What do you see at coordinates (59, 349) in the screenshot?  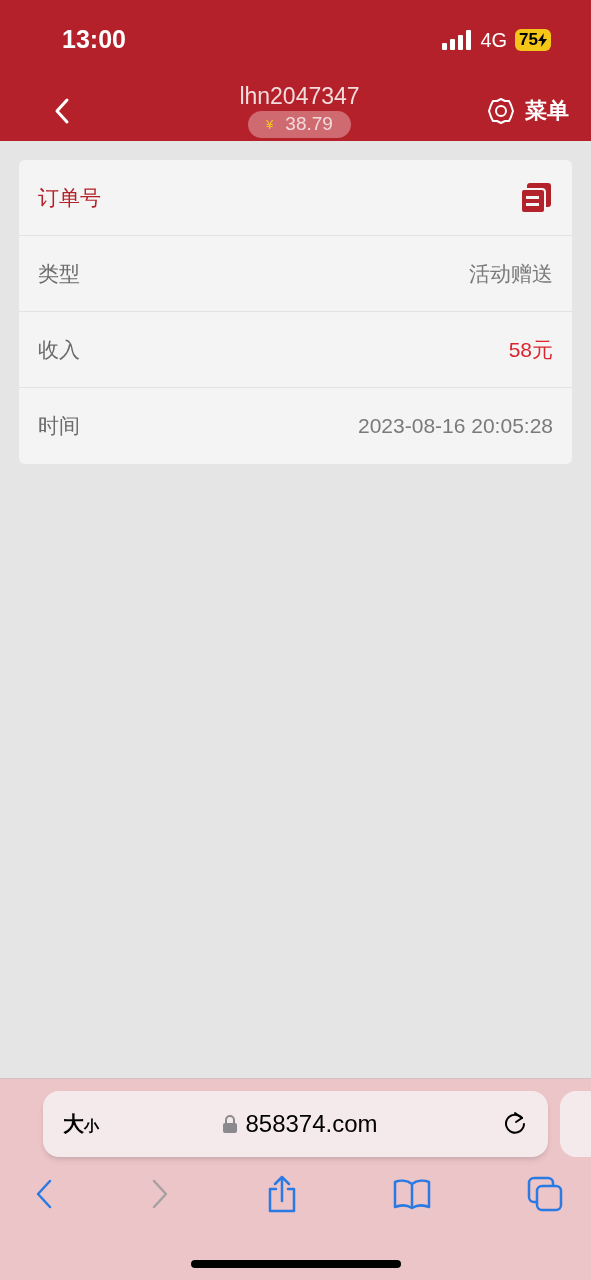 I see `row-label: 收入` at bounding box center [59, 349].